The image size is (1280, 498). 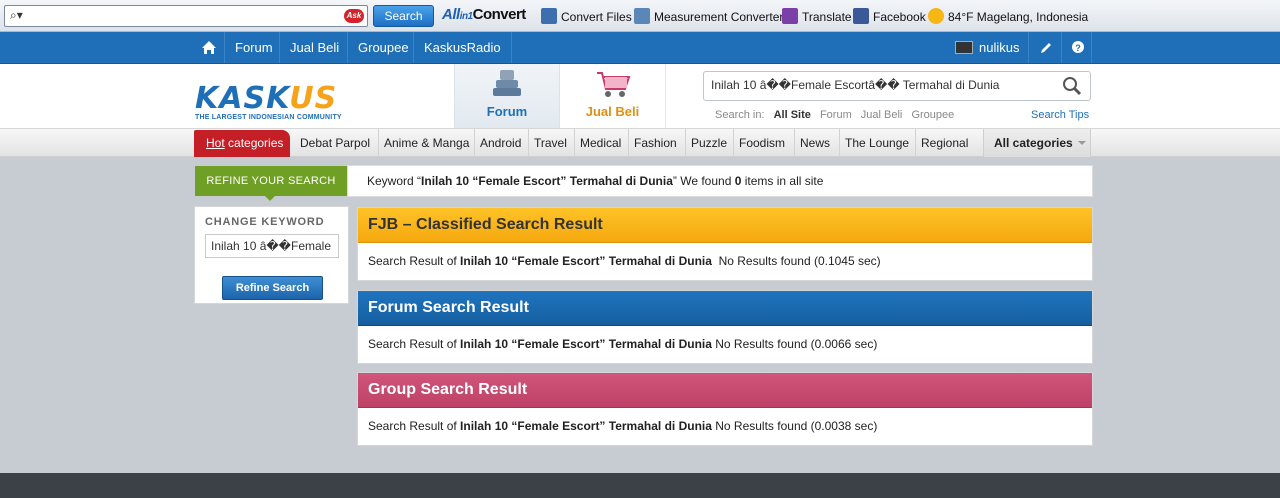 What do you see at coordinates (1072, 86) in the screenshot?
I see `search-icon` at bounding box center [1072, 86].